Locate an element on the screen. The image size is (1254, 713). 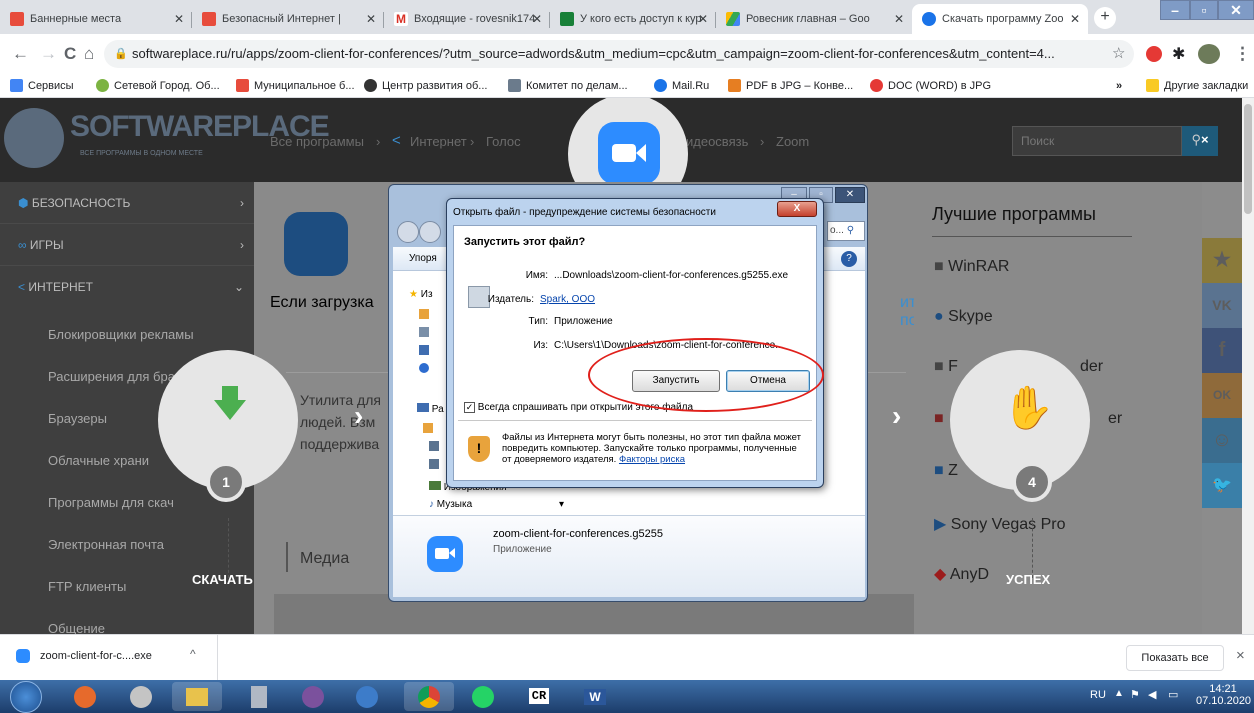
site-search-input: Поиск is located at coordinates (1097, 141).